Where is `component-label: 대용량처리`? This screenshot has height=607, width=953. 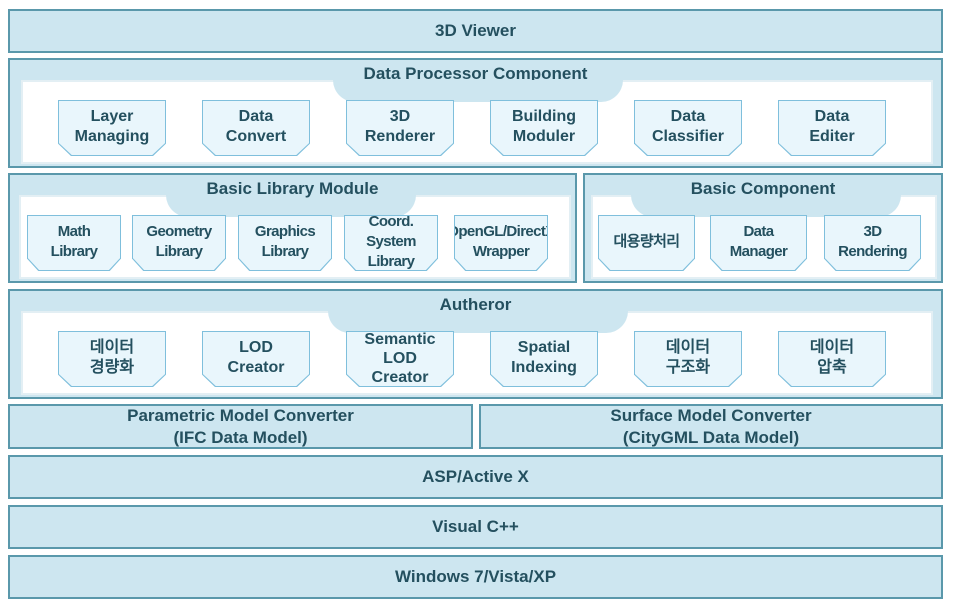
component-label: 대용량처리 is located at coordinates (646, 243).